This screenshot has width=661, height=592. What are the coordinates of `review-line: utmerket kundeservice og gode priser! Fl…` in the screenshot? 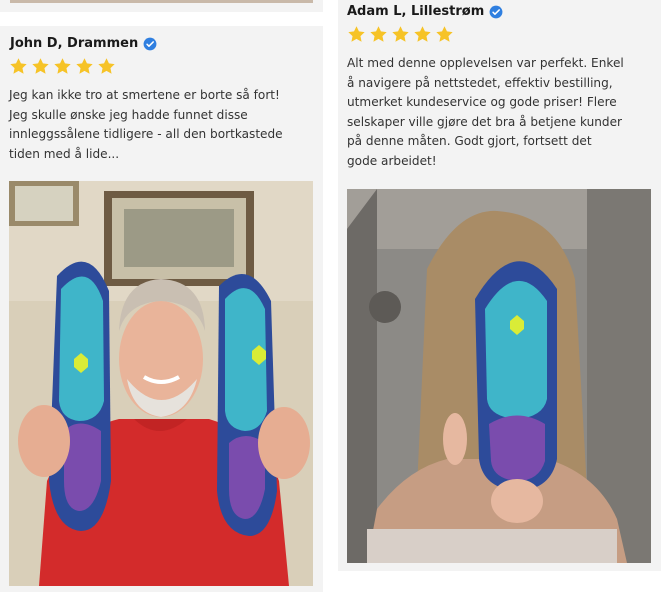 It's located at (482, 102).